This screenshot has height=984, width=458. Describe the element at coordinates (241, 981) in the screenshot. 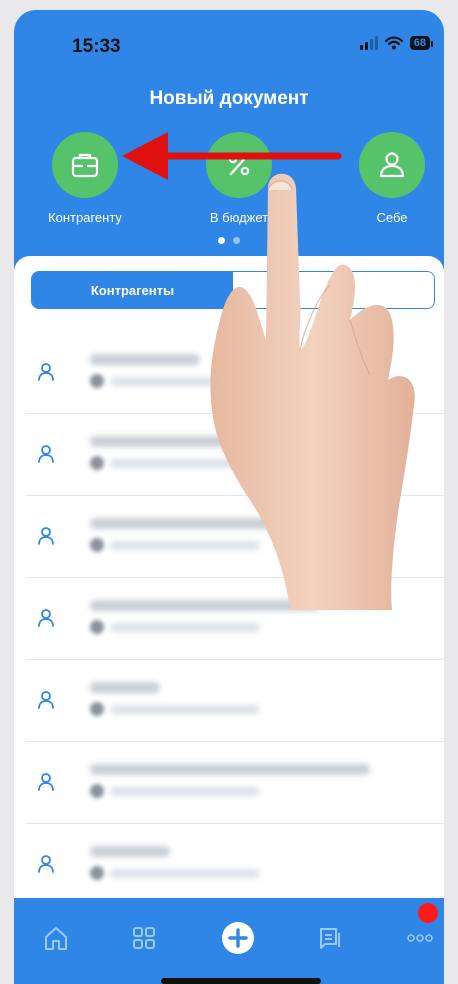

I see `home-indicator` at that location.